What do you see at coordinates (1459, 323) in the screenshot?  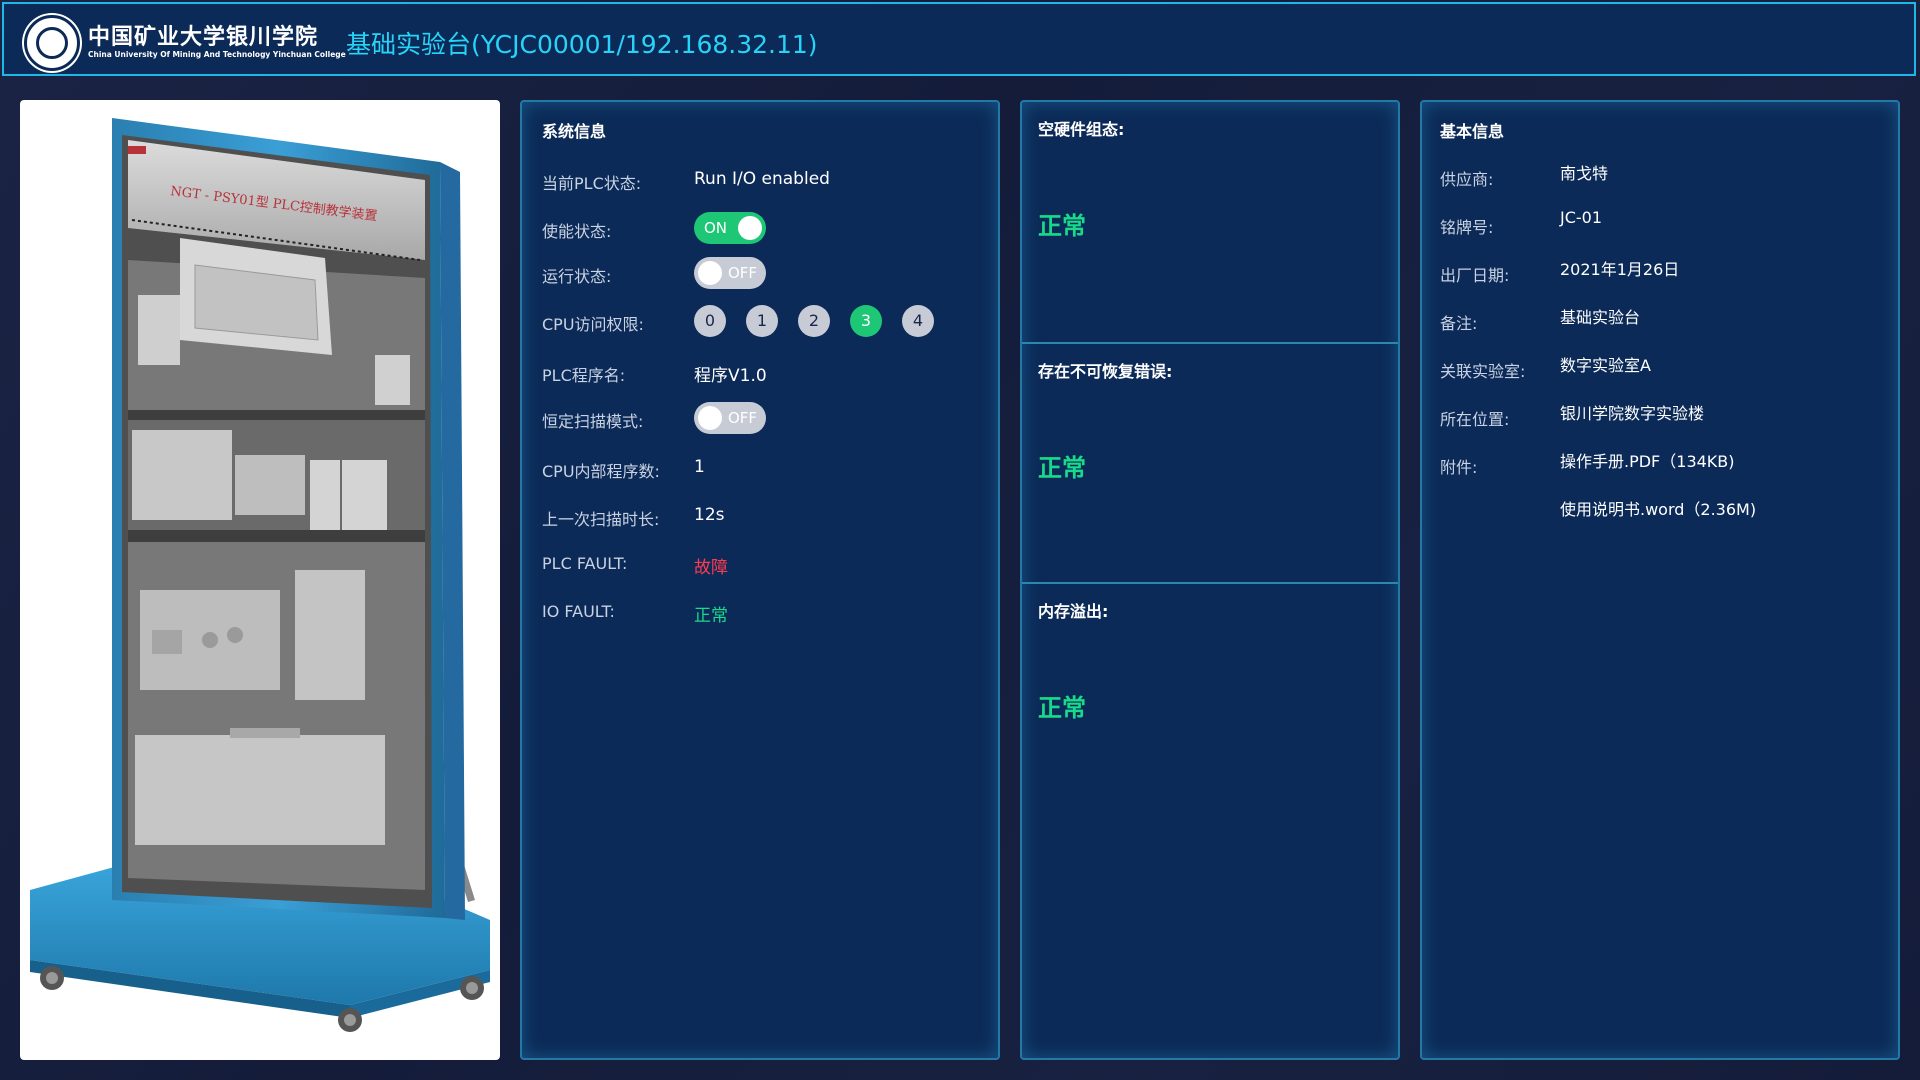 I see `remark-label: 备注:` at bounding box center [1459, 323].